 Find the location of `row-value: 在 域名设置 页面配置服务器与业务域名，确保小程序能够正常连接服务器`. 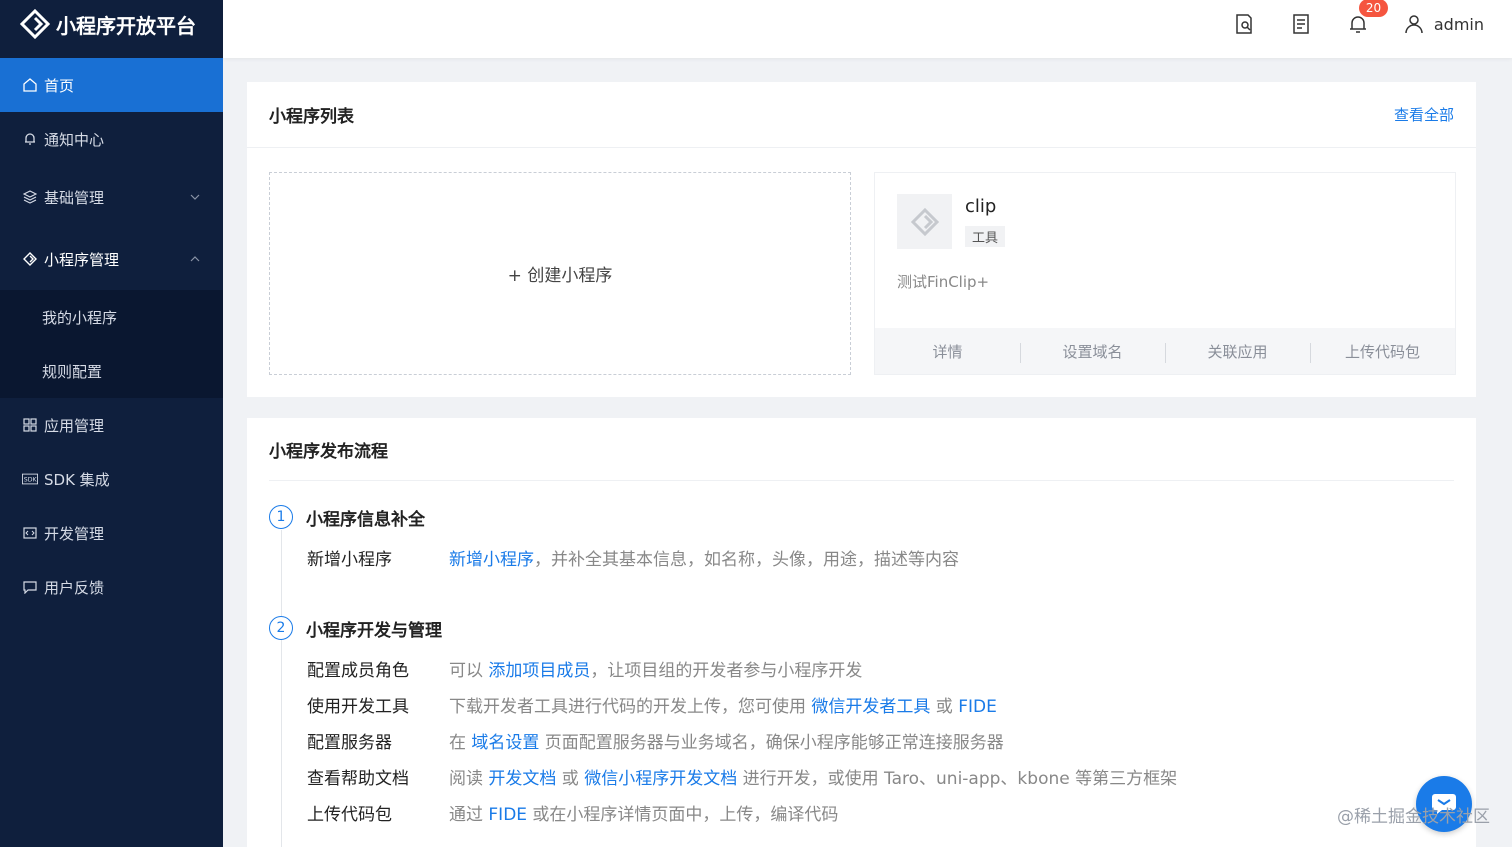

row-value: 在 域名设置 页面配置服务器与业务域名，确保小程序能够正常连接服务器 is located at coordinates (726, 740).